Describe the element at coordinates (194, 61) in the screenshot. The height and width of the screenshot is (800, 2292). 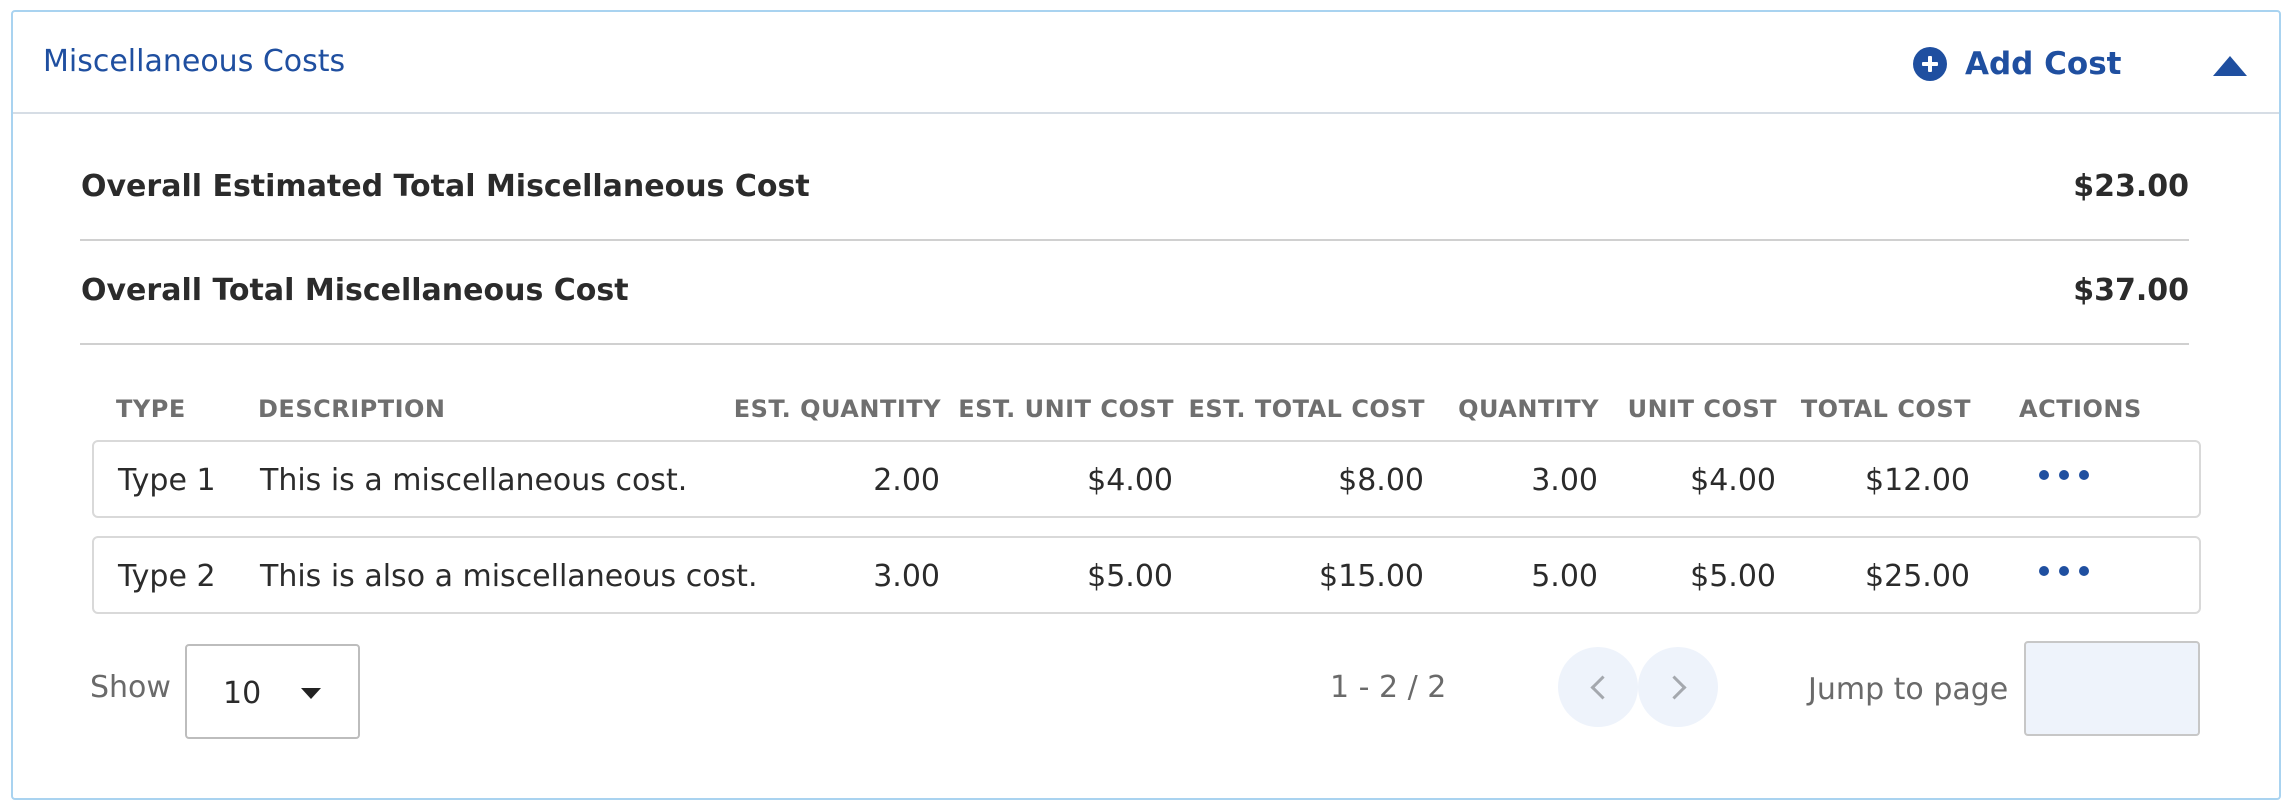
I see `panel-title: Miscellaneous Costs` at that location.